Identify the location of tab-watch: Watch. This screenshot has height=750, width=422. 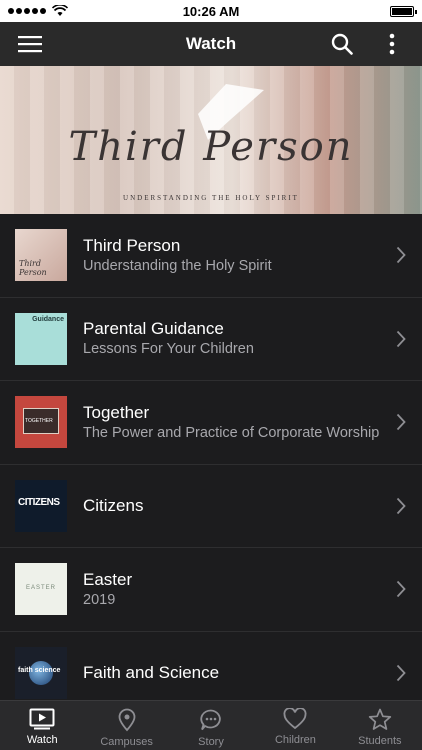
(42, 725).